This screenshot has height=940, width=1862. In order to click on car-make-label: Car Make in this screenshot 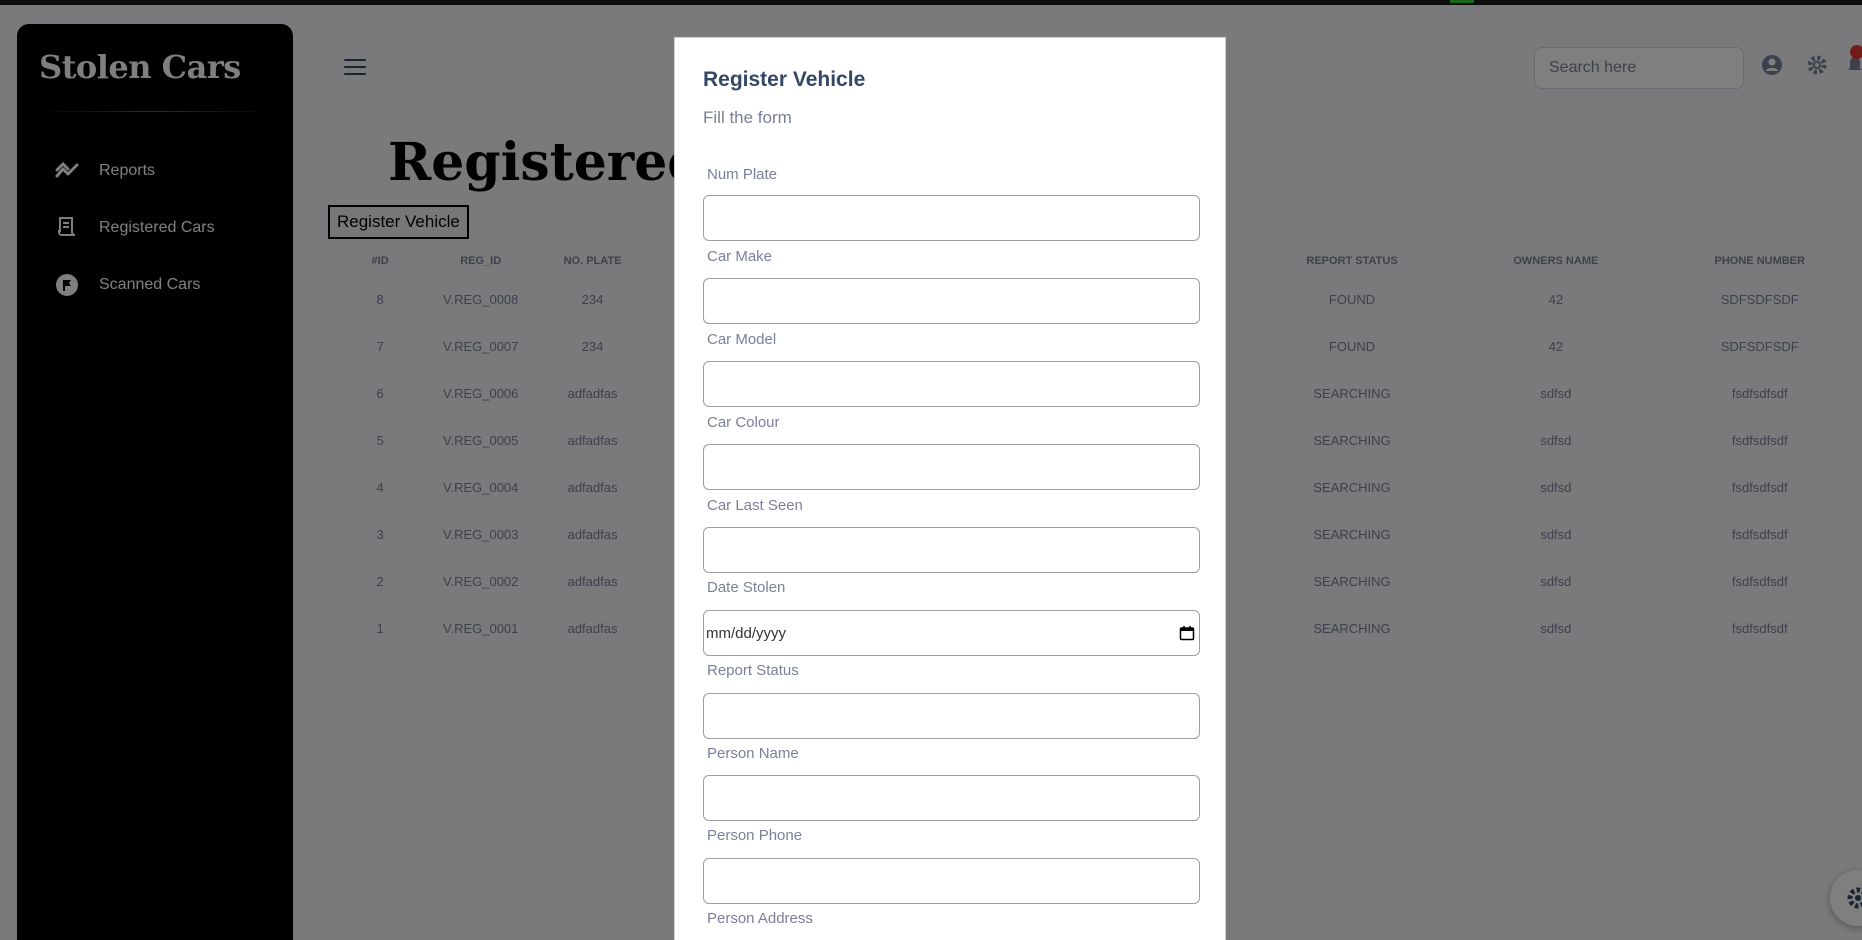, I will do `click(740, 256)`.